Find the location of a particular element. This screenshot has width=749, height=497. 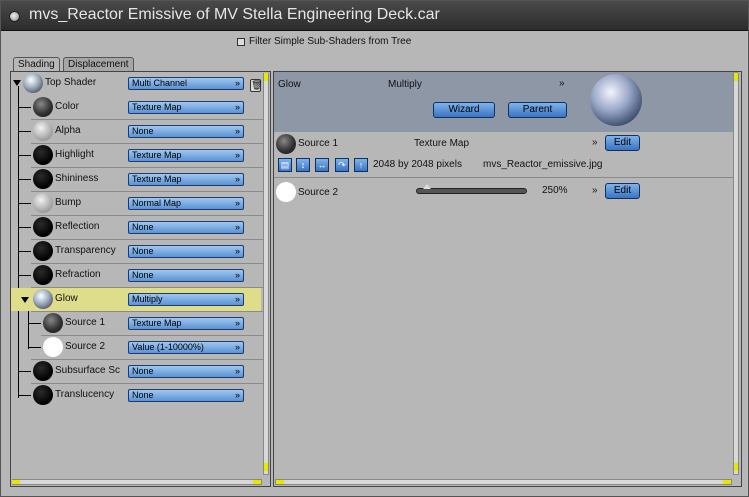

source-1-type-dropdown: Texture Map is located at coordinates (441, 143).